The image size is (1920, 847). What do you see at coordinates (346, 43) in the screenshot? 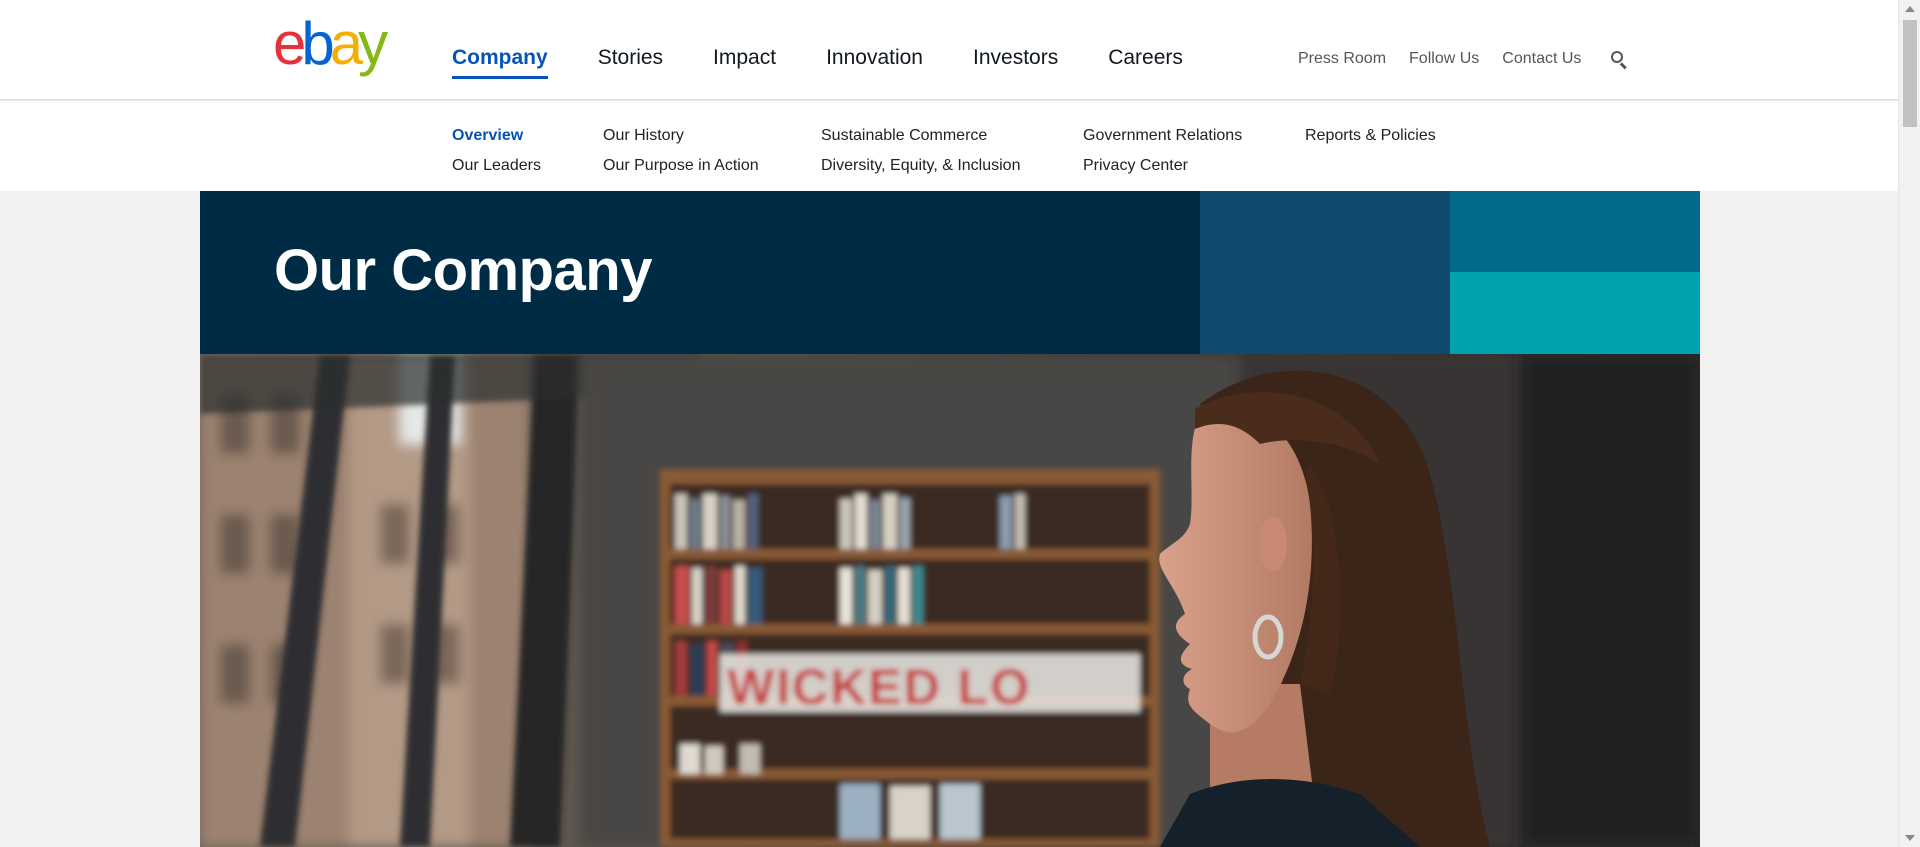
I see `logo-letter-a: a` at bounding box center [346, 43].